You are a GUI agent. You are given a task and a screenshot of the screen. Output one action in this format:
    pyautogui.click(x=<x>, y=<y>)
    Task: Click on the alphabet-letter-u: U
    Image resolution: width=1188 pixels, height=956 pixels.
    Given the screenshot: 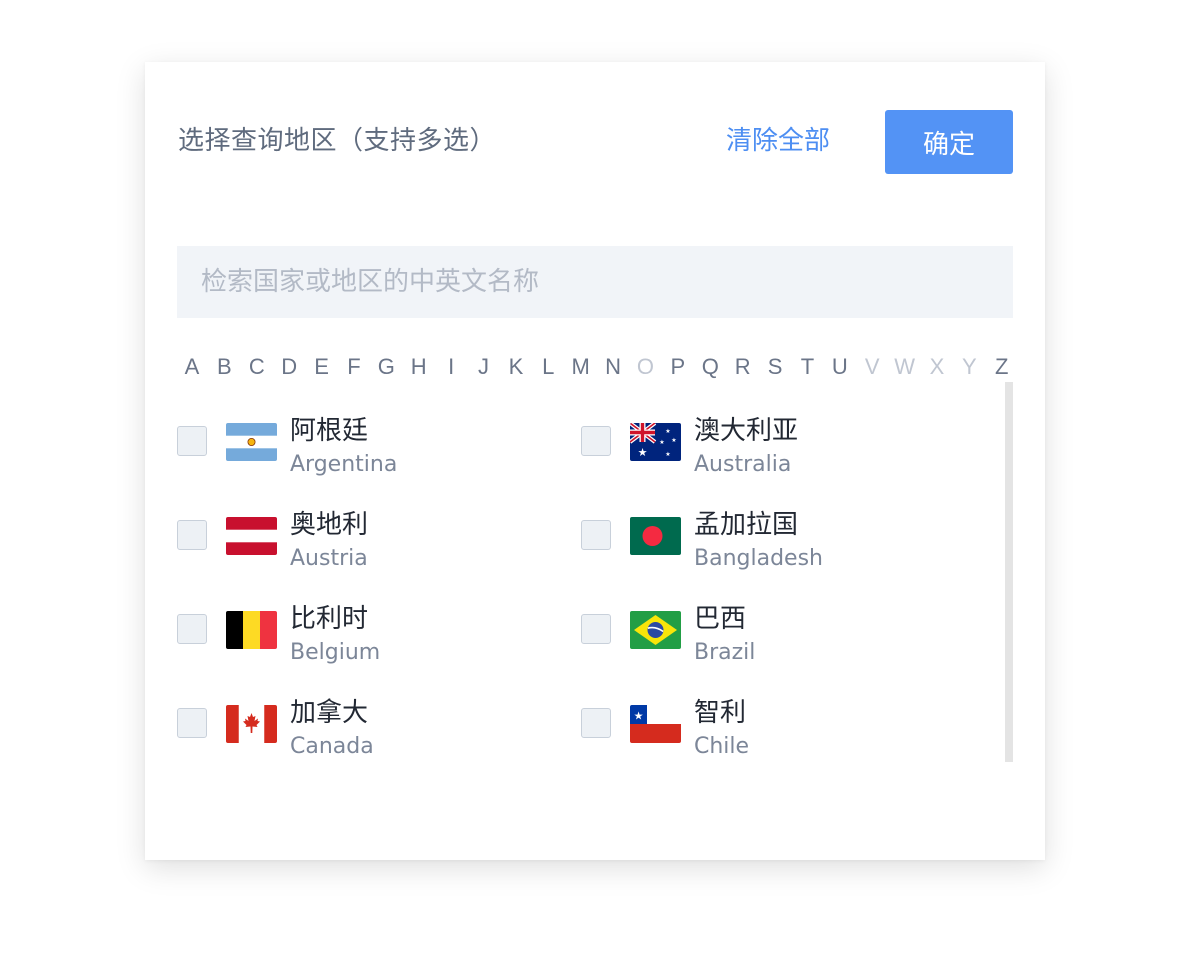 What is the action you would take?
    pyautogui.click(x=840, y=367)
    